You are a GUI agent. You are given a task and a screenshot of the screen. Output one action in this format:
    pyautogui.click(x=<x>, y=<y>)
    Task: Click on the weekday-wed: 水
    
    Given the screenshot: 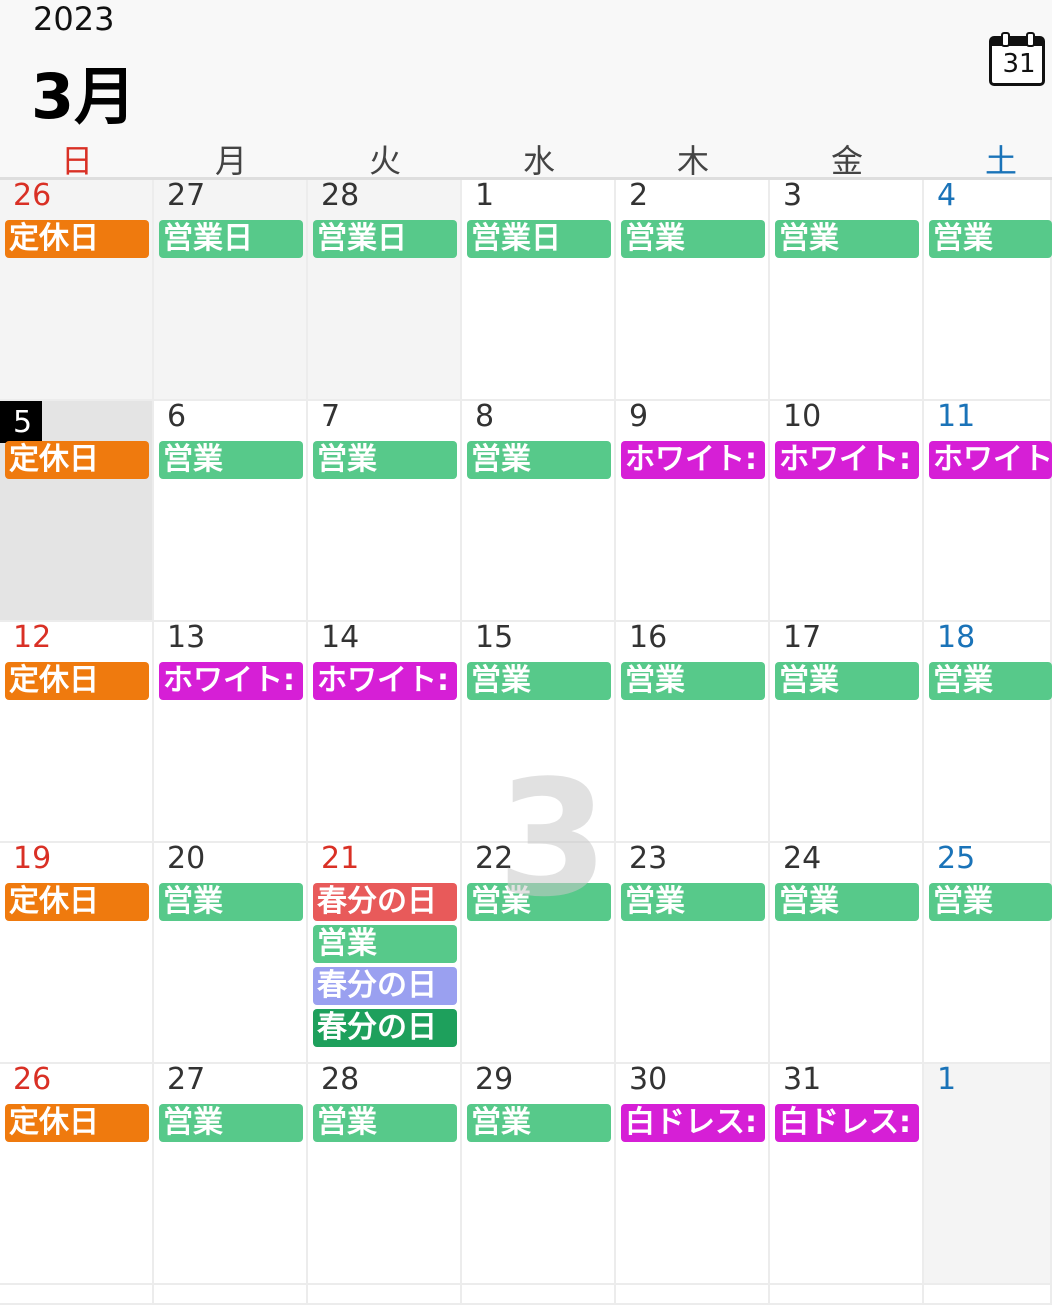 What is the action you would take?
    pyautogui.click(x=538, y=161)
    